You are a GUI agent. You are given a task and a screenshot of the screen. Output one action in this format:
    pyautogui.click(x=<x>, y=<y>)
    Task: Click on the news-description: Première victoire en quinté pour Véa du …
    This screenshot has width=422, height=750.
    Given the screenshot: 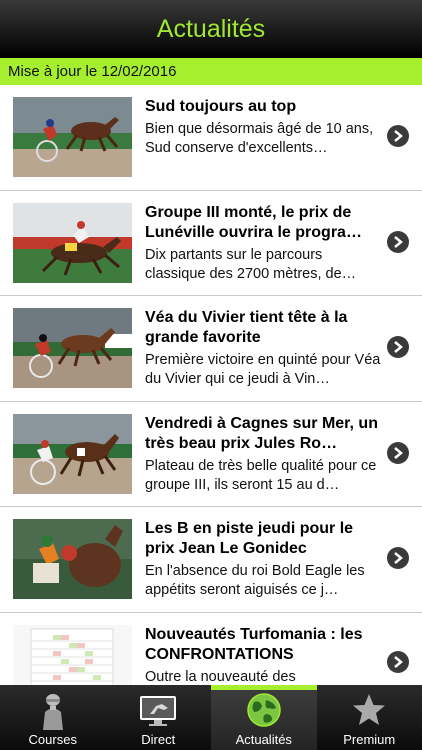 What is the action you would take?
    pyautogui.click(x=263, y=369)
    